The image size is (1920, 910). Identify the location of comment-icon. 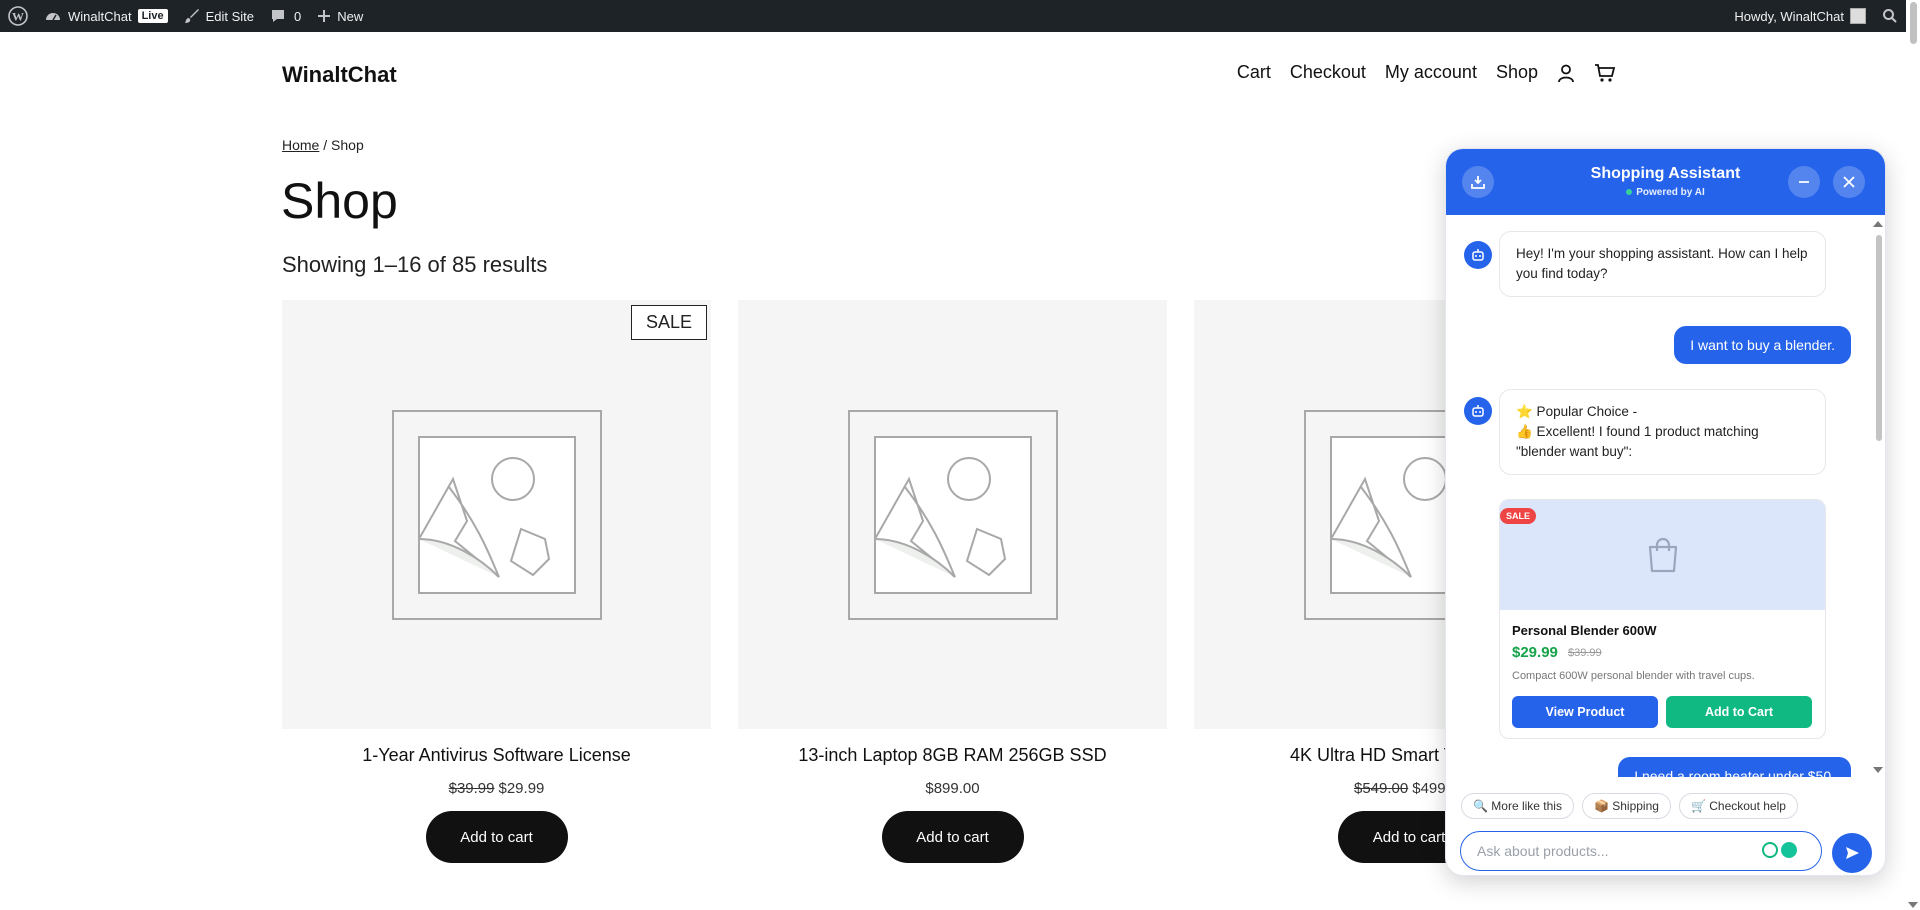
(278, 16).